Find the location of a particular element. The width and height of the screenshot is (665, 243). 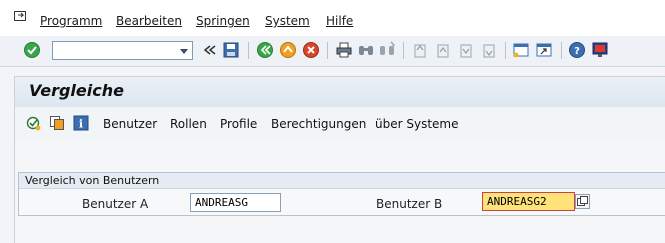

menu-springen: Springen is located at coordinates (223, 21).